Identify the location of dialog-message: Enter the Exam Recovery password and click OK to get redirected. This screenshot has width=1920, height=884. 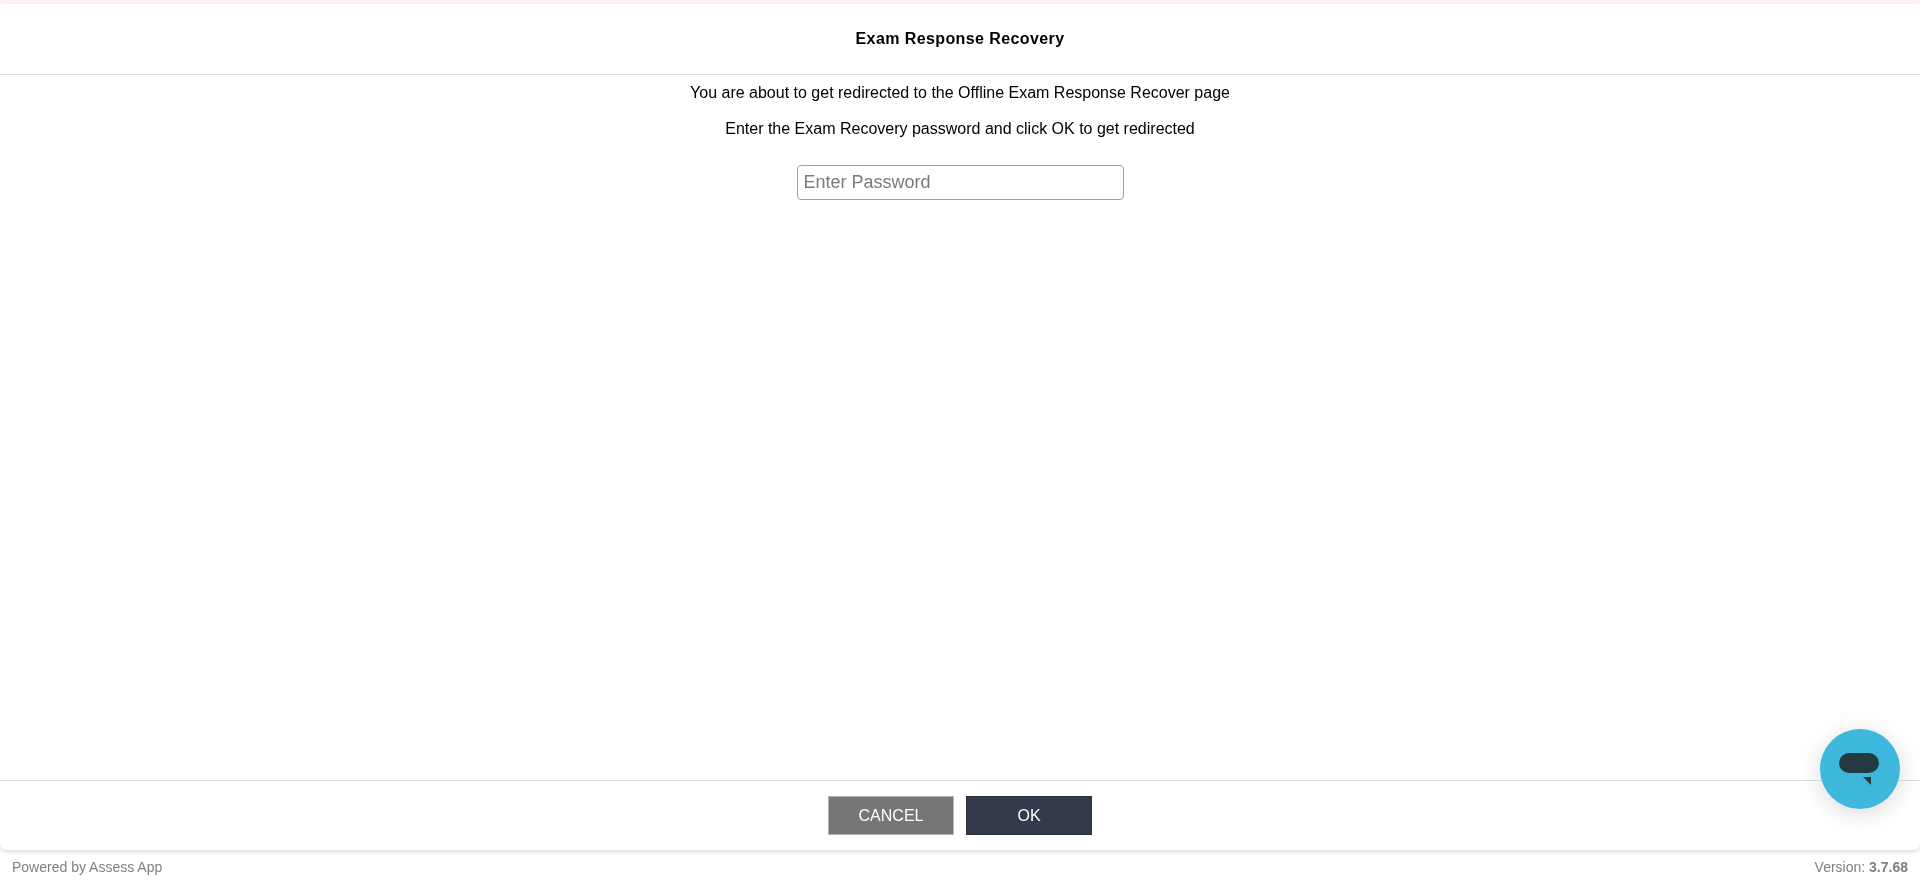
(960, 129).